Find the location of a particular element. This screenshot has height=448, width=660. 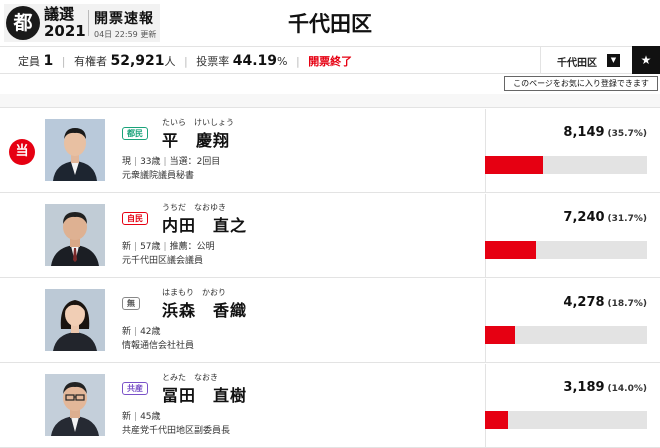

vote-count: 4,278 (18.7%) is located at coordinates (566, 302).